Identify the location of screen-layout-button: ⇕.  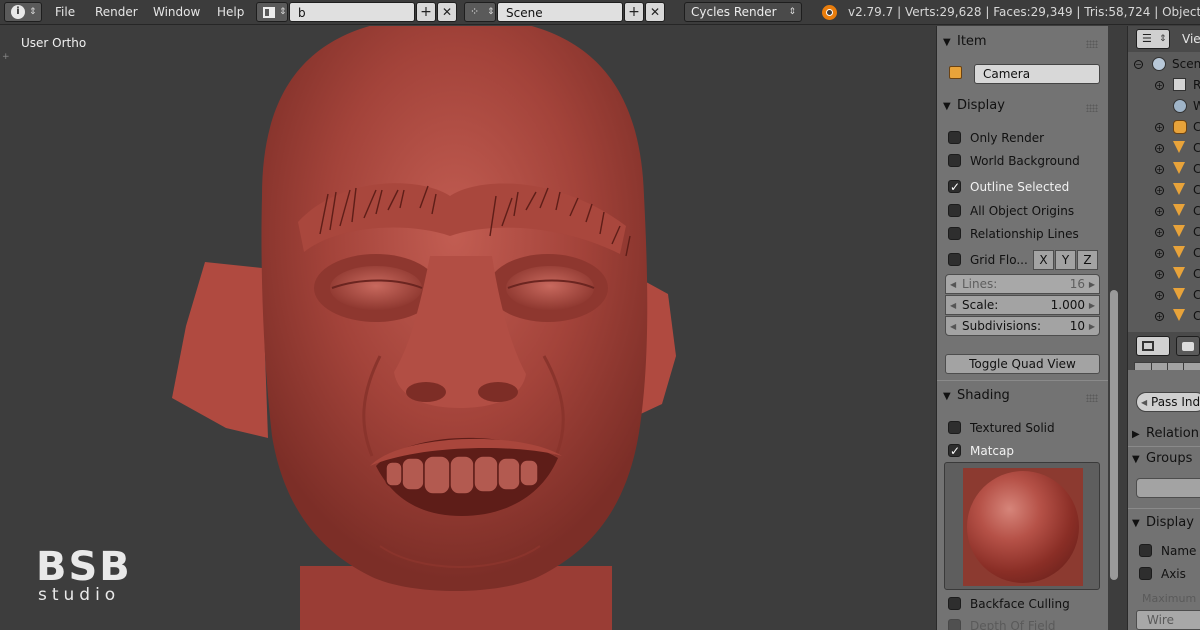
(272, 12).